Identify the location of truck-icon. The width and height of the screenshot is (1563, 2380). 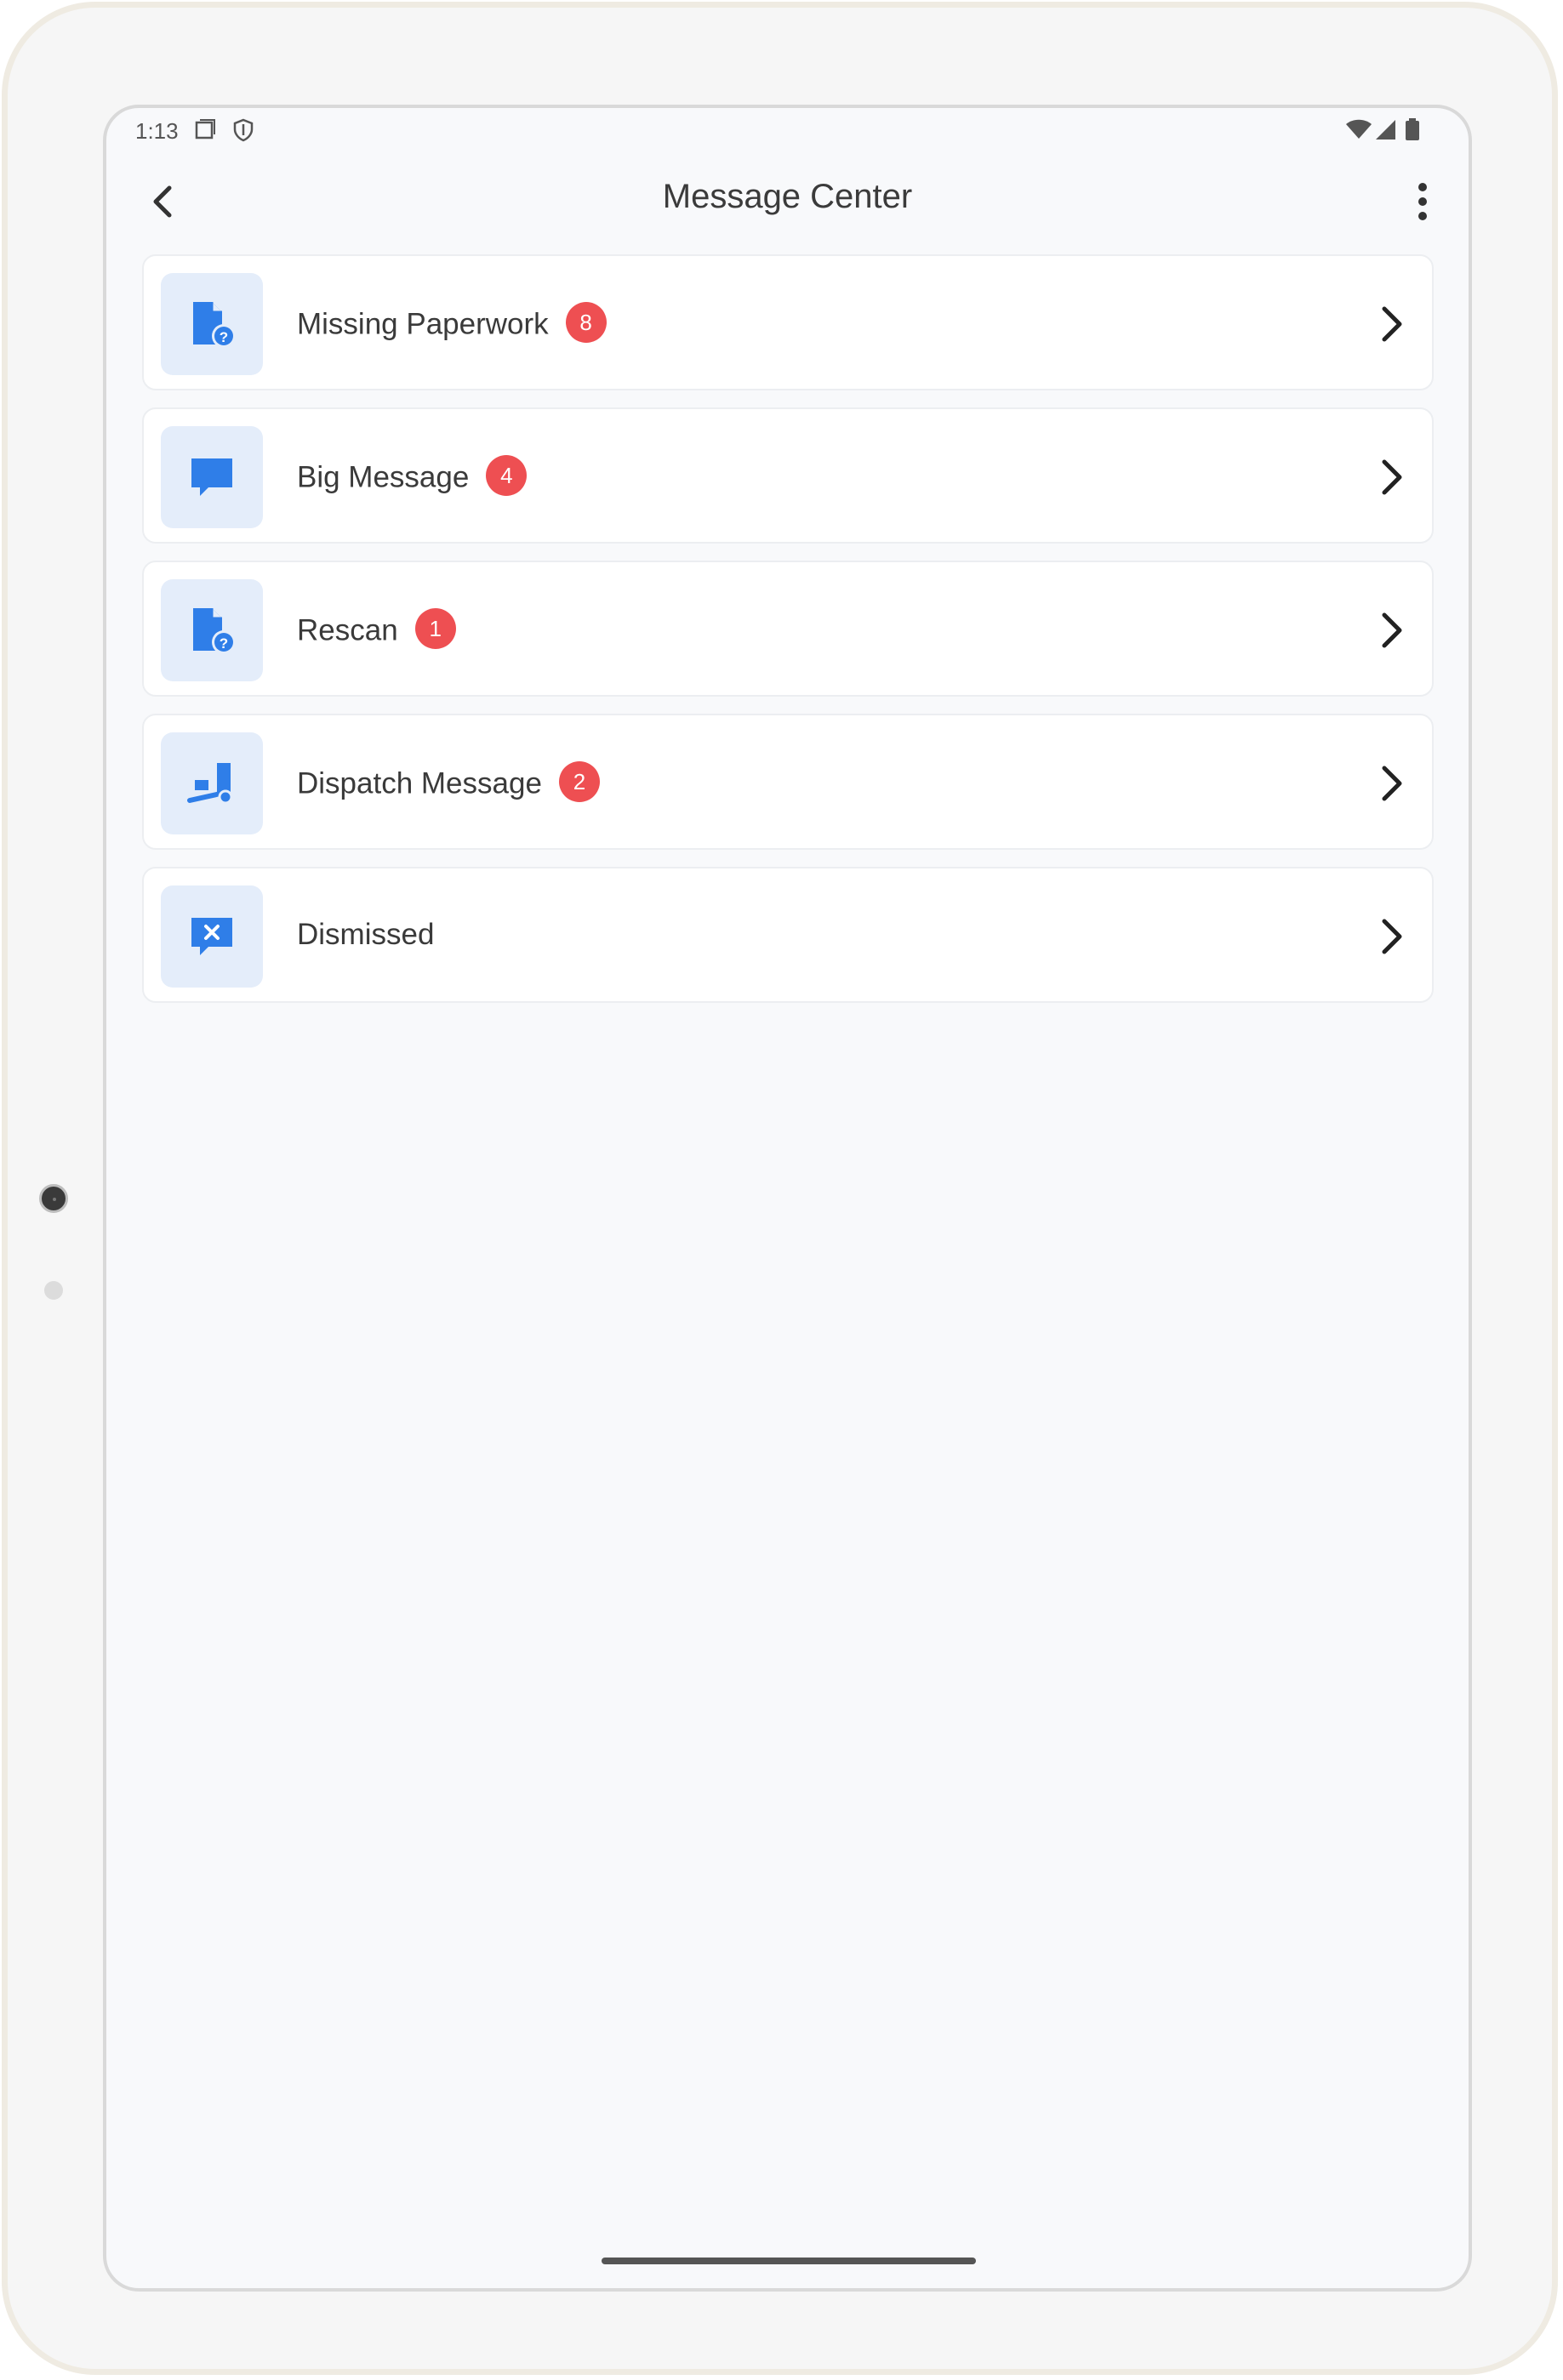
(210, 784).